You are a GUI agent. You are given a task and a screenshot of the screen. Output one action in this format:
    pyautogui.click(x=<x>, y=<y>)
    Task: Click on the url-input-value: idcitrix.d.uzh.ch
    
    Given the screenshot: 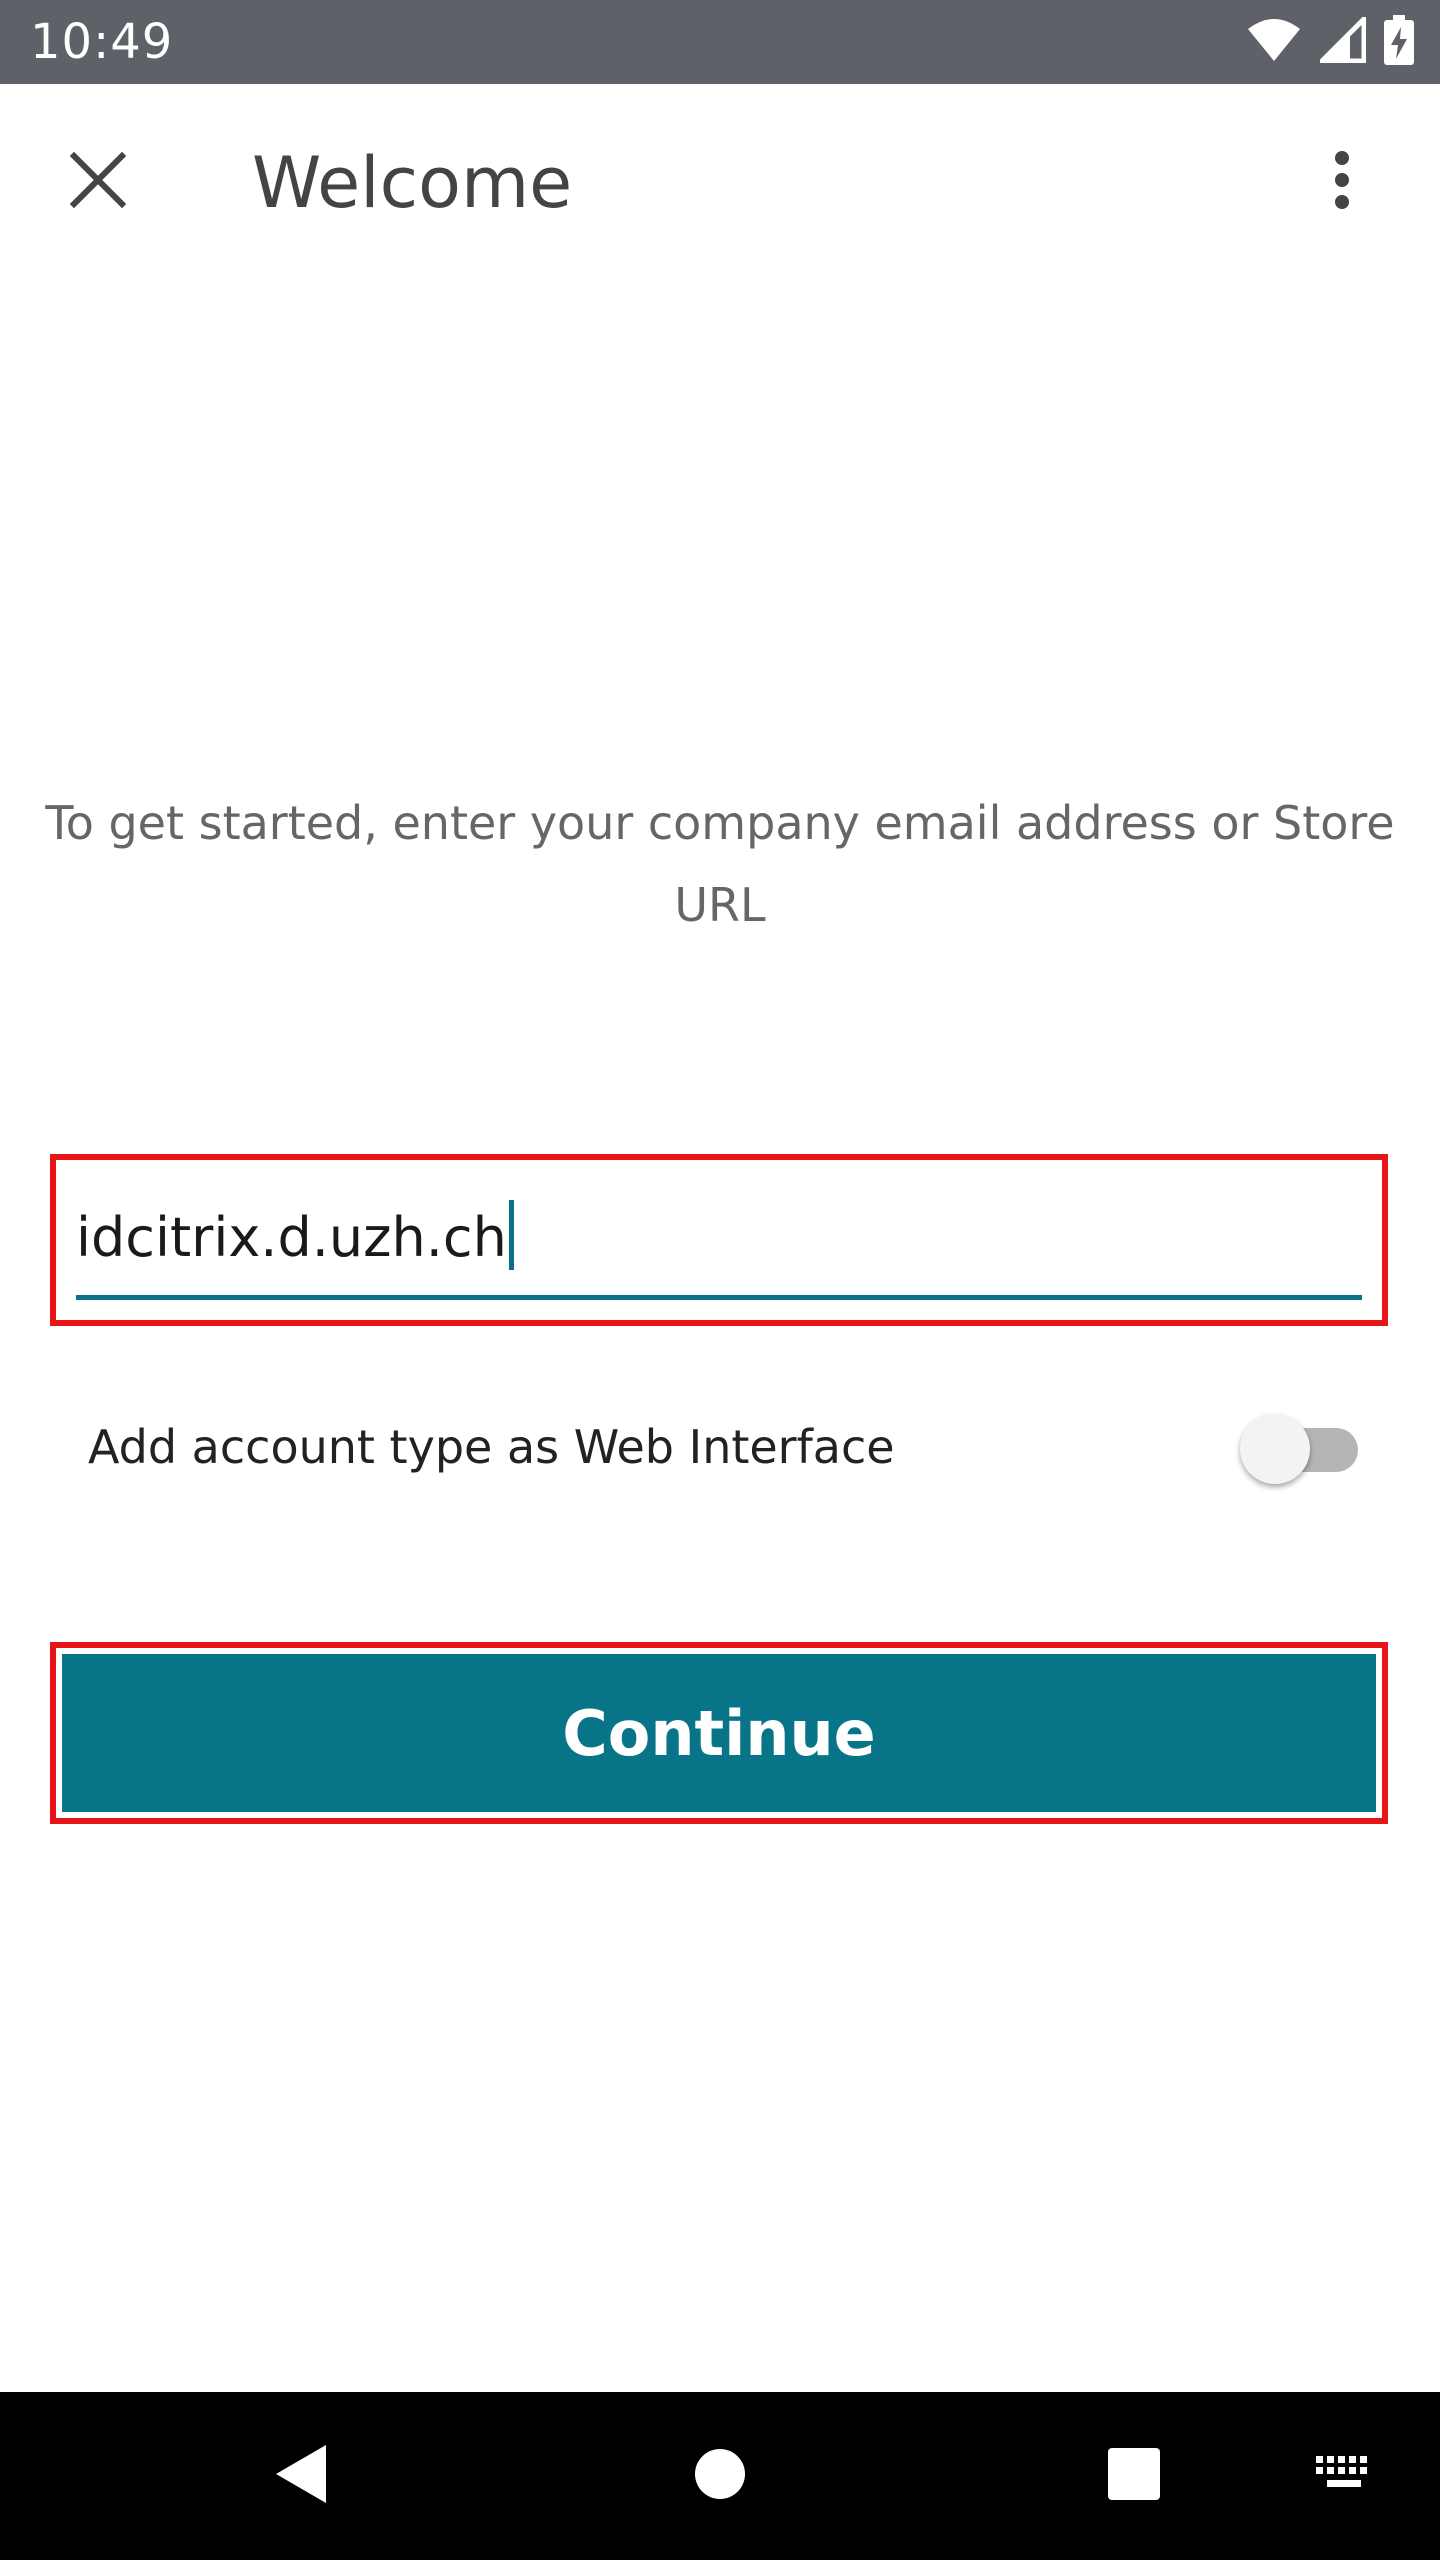 What is the action you would take?
    pyautogui.click(x=295, y=1235)
    